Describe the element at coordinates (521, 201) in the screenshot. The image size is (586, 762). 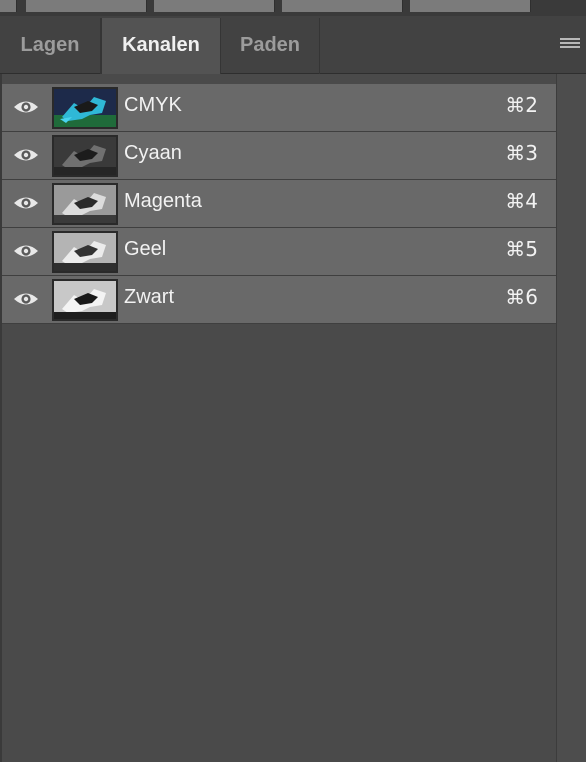
I see `channel-shortcut: ⌘4` at that location.